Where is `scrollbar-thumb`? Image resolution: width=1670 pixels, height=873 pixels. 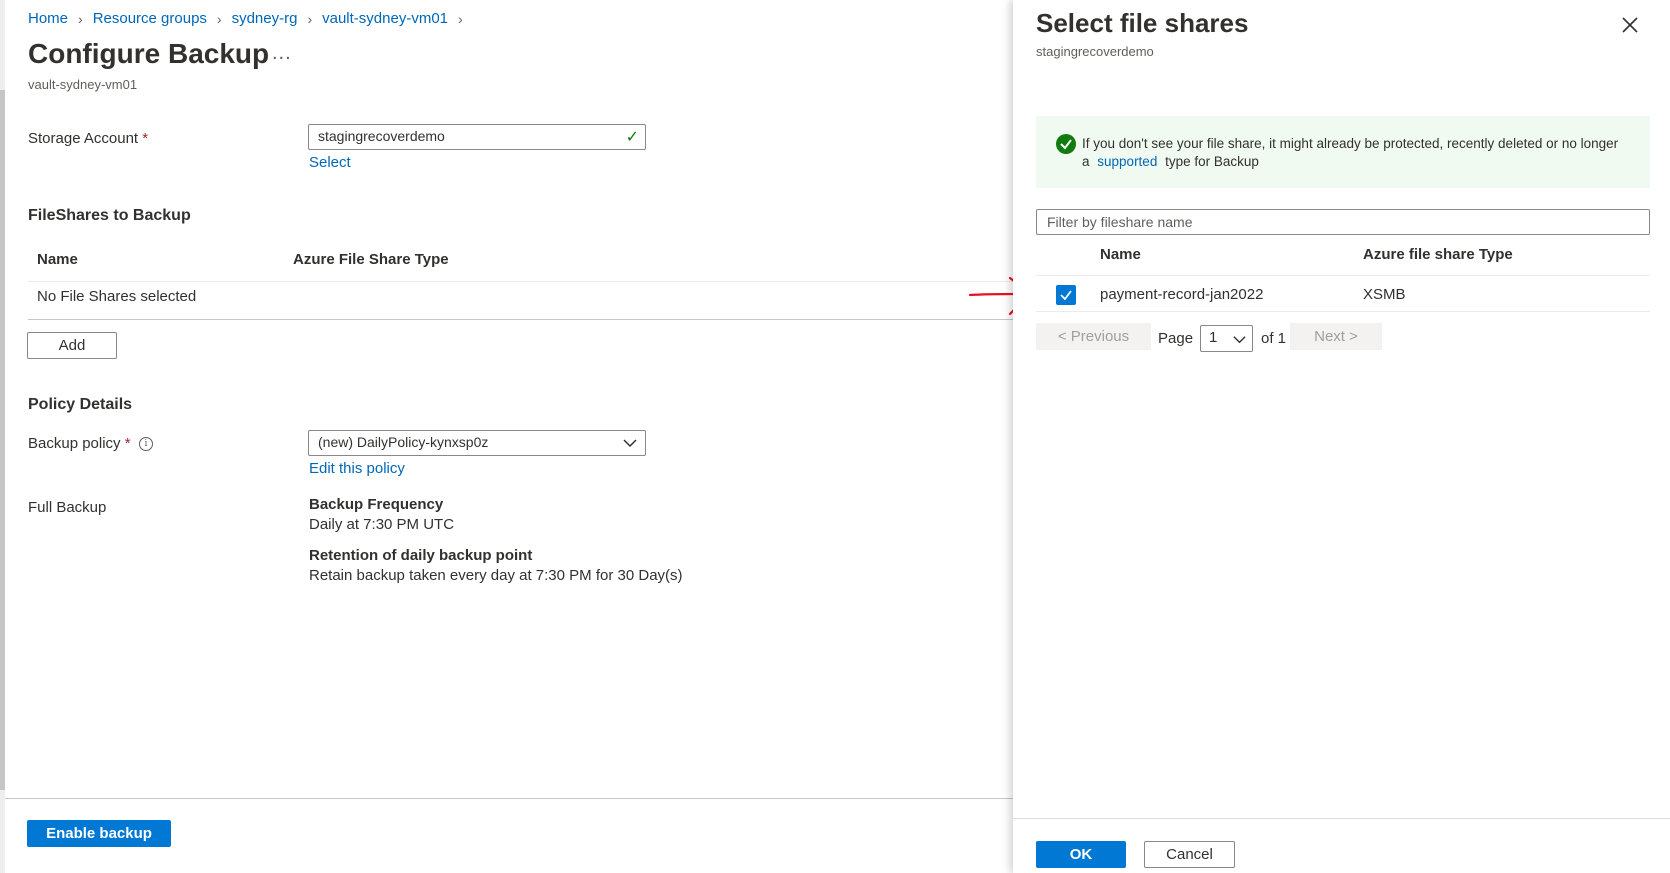
scrollbar-thumb is located at coordinates (2, 440).